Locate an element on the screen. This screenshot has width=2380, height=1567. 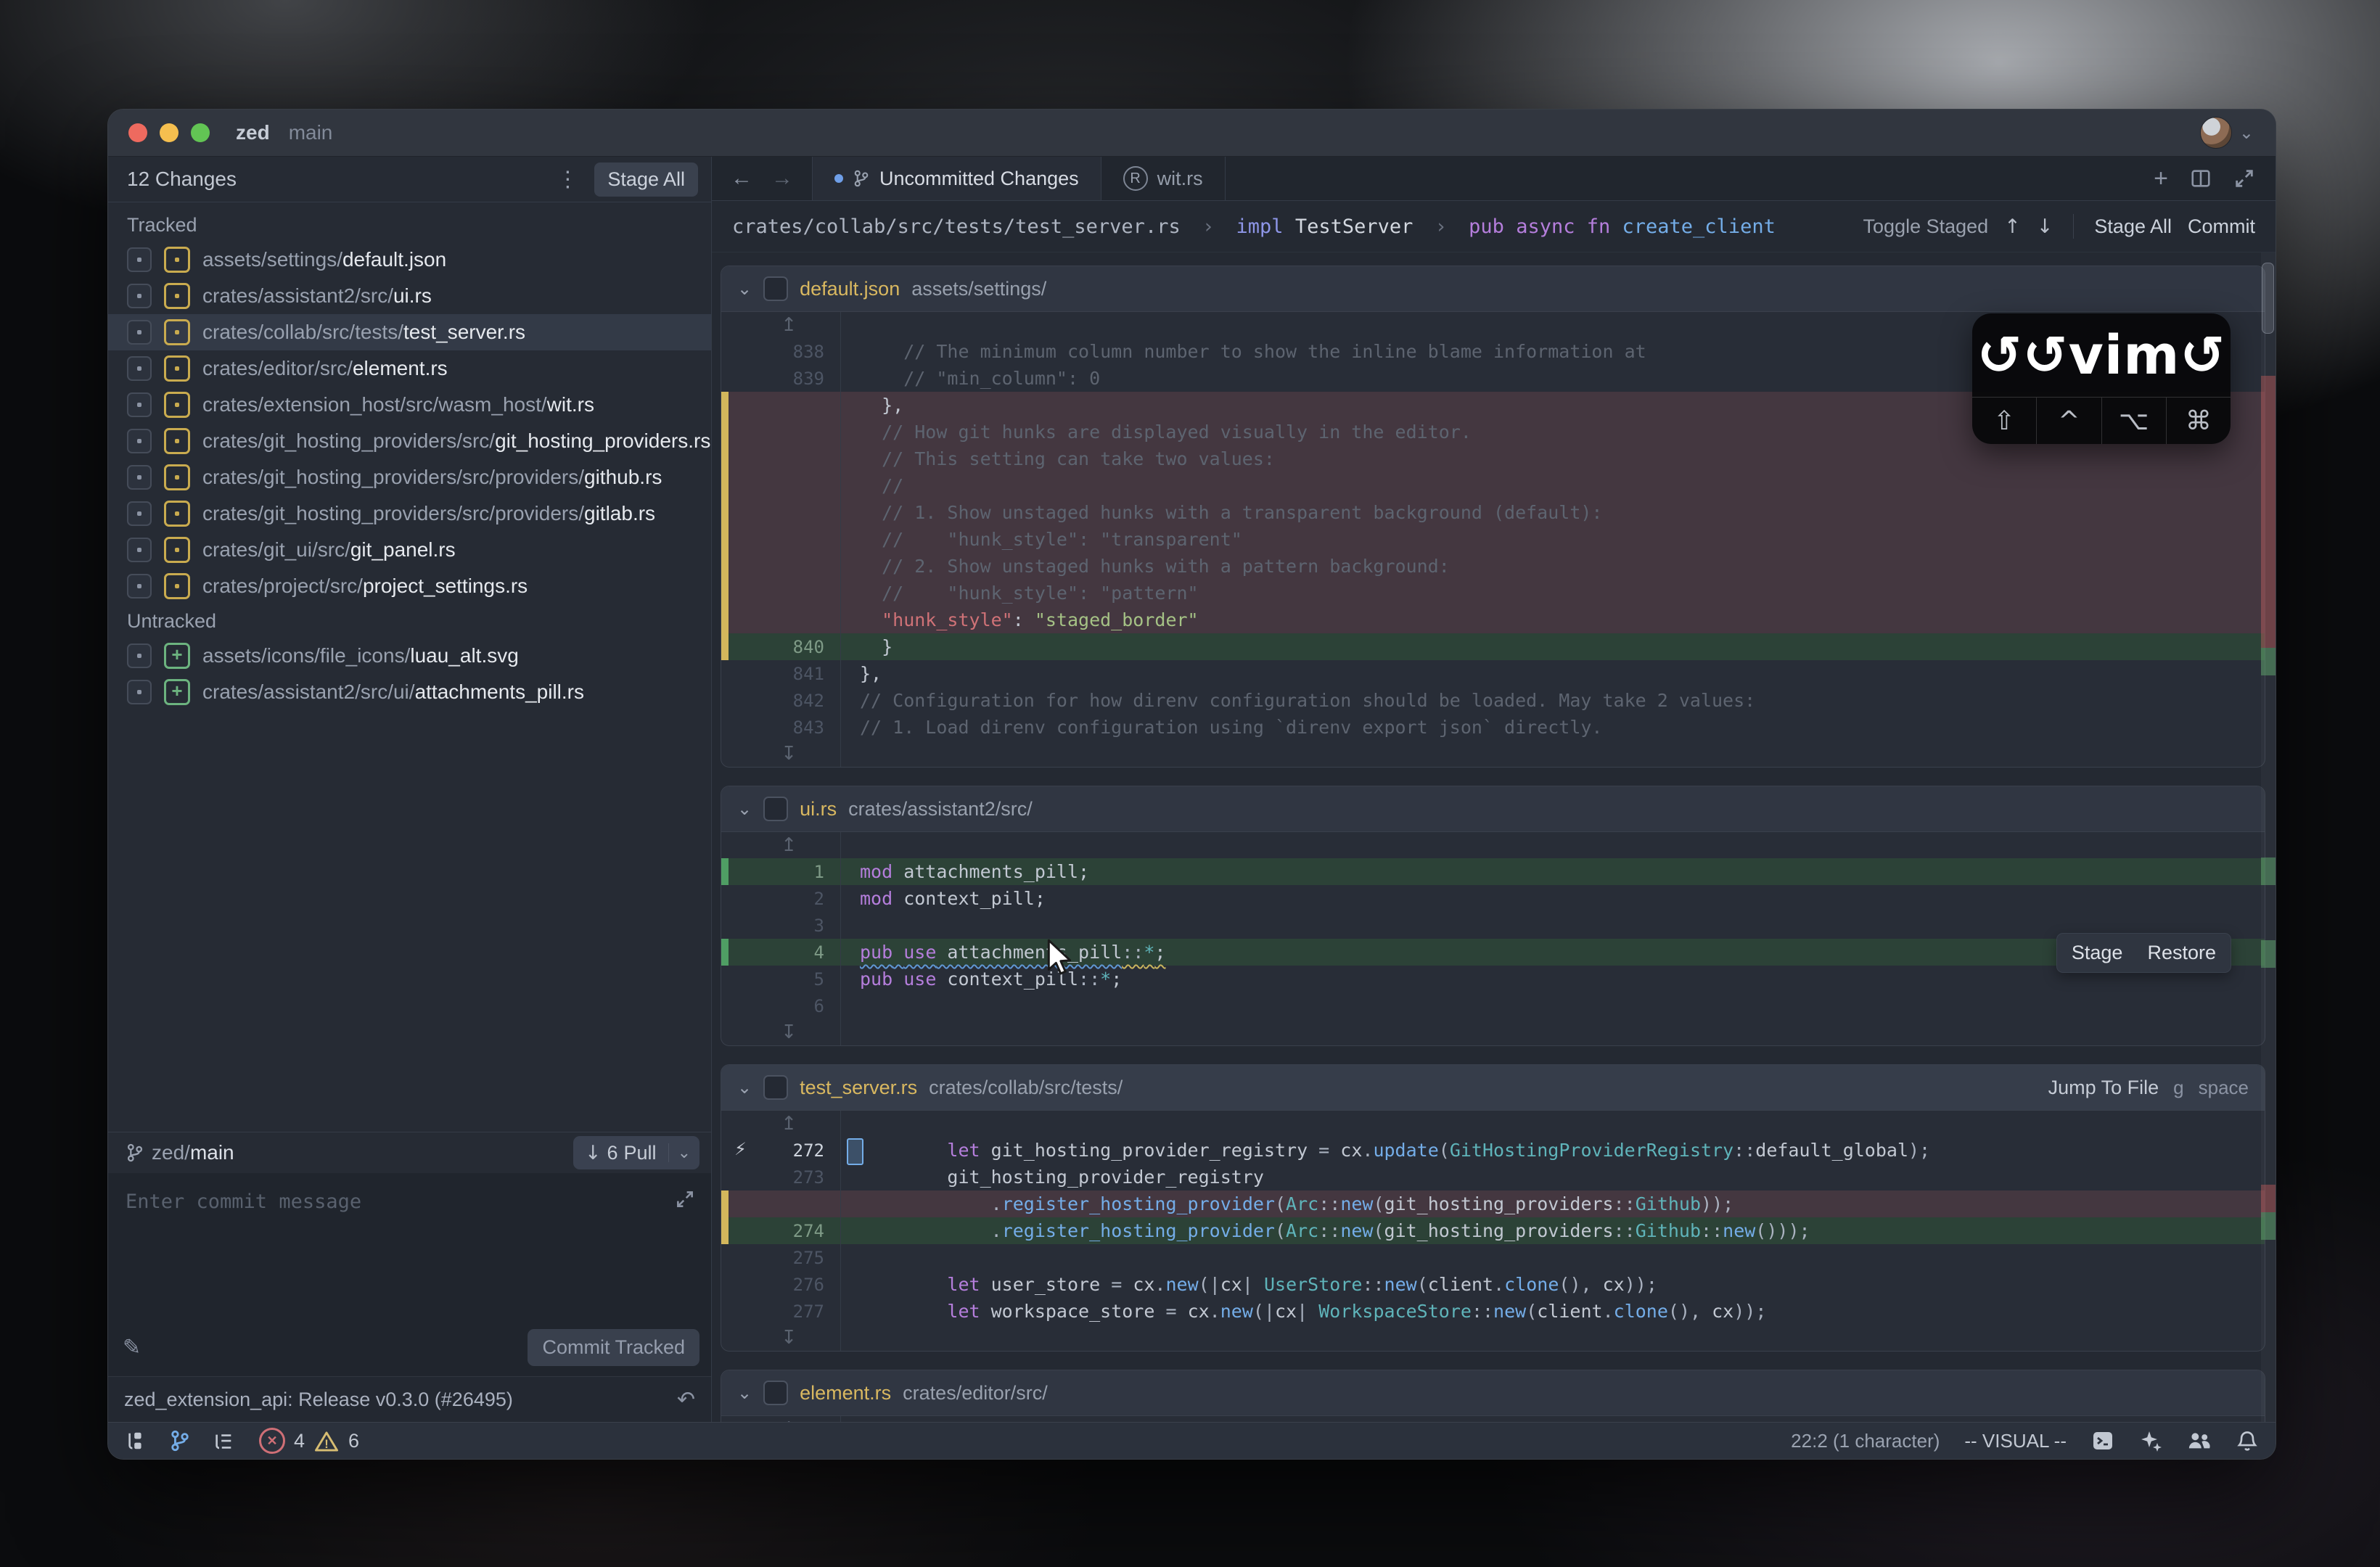
git-panel-icon-active is located at coordinates (180, 1441).